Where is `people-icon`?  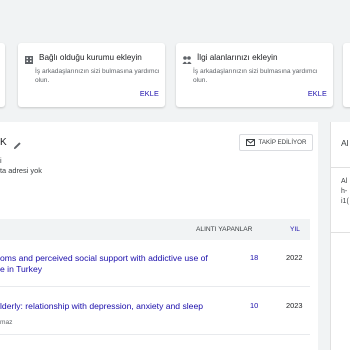
people-icon is located at coordinates (187, 58).